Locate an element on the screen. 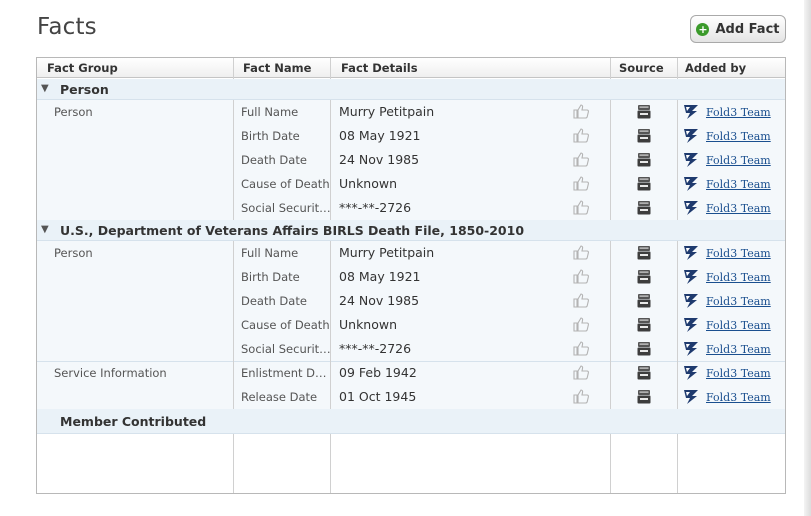 The width and height of the screenshot is (811, 516). plus-circle-icon: + is located at coordinates (703, 29).